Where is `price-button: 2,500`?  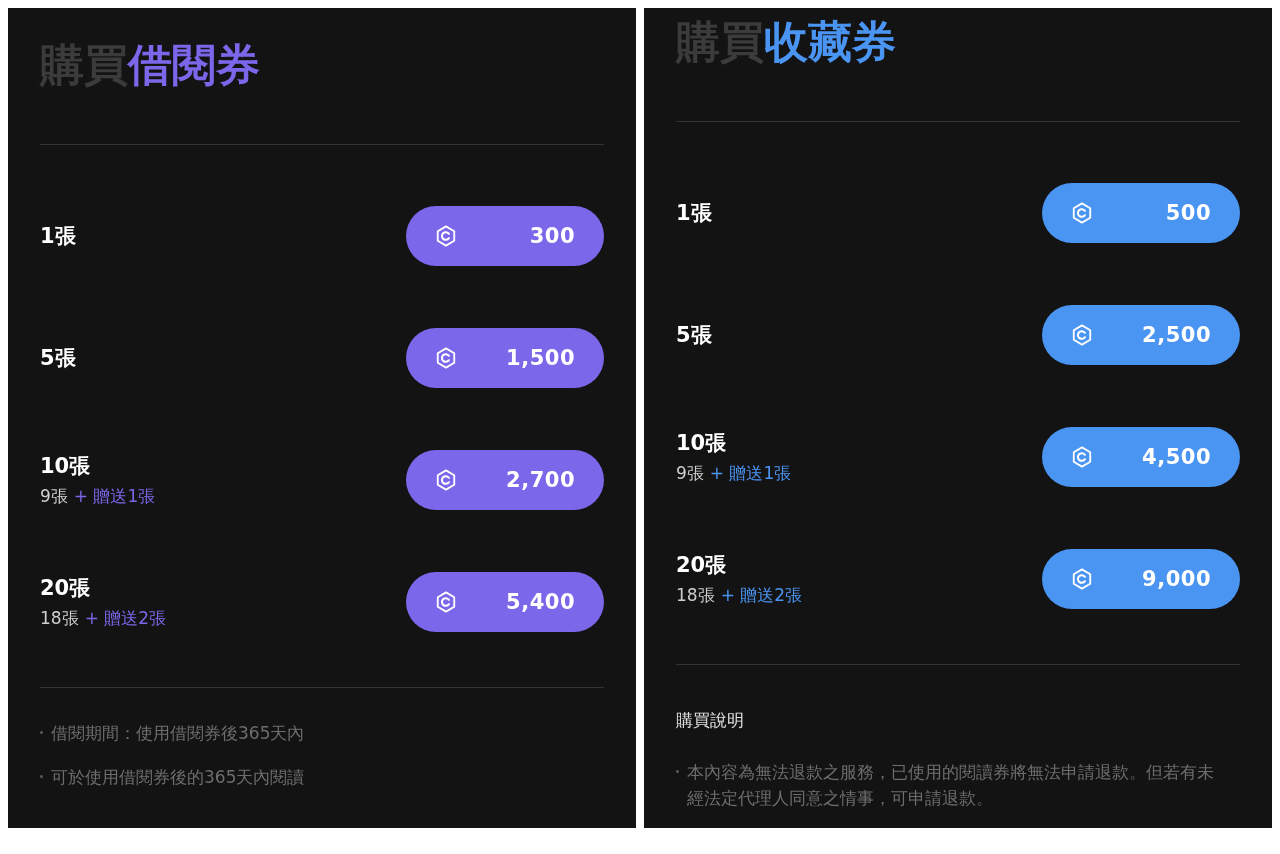 price-button: 2,500 is located at coordinates (1141, 335).